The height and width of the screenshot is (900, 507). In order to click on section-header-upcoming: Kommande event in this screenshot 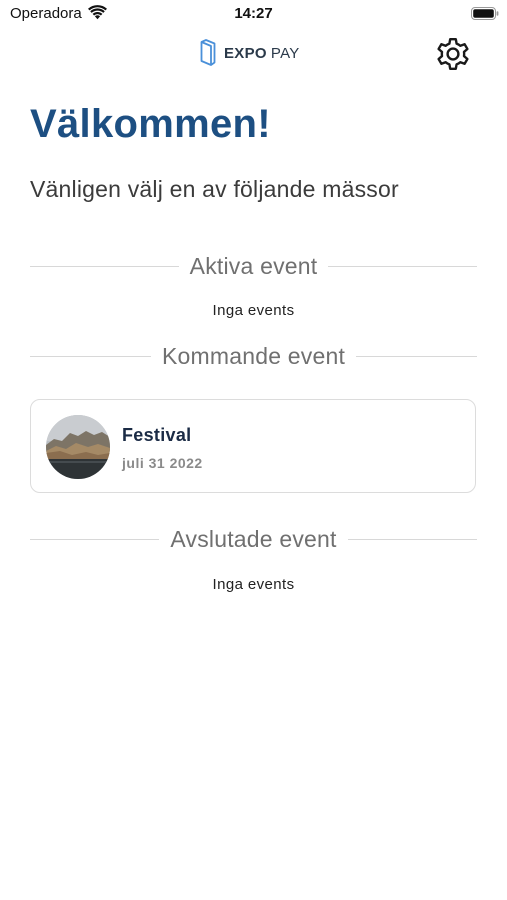, I will do `click(254, 356)`.